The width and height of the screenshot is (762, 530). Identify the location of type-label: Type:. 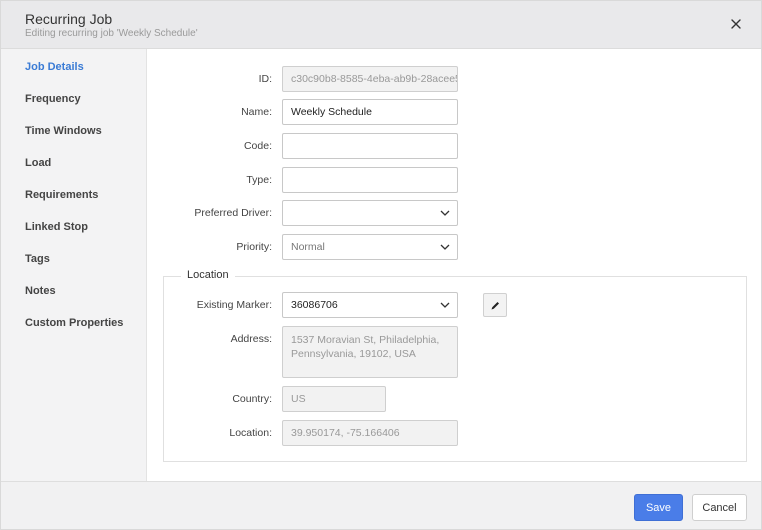
(259, 180).